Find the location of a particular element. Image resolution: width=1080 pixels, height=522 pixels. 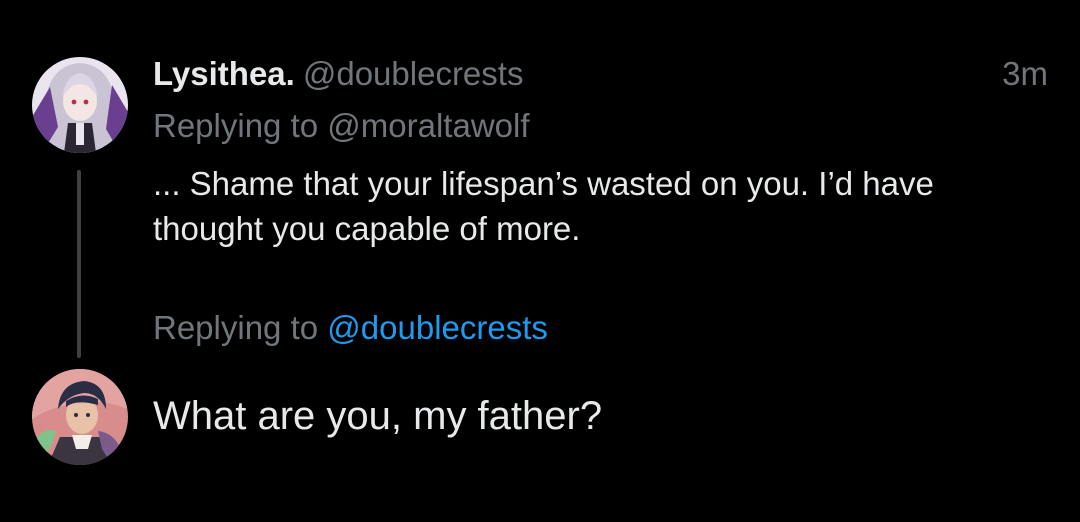

reply-text: What are you, my father? is located at coordinates (377, 416).